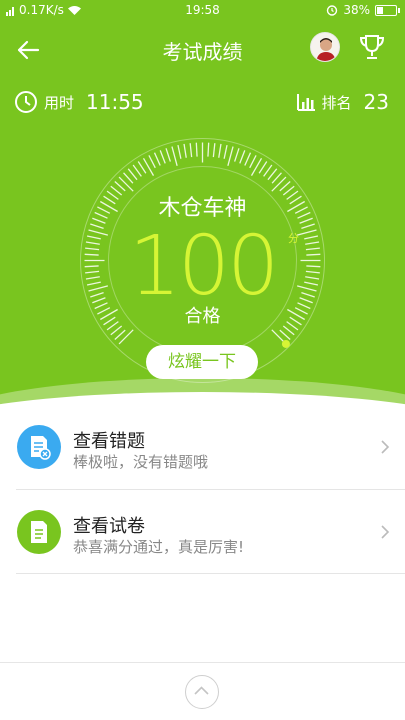  I want to click on wrong-answers-icon, so click(39, 447).